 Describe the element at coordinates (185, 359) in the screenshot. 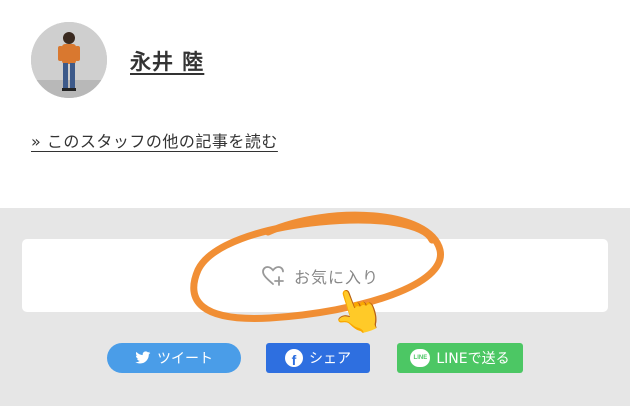

I see `tweet-label: ツイート` at that location.